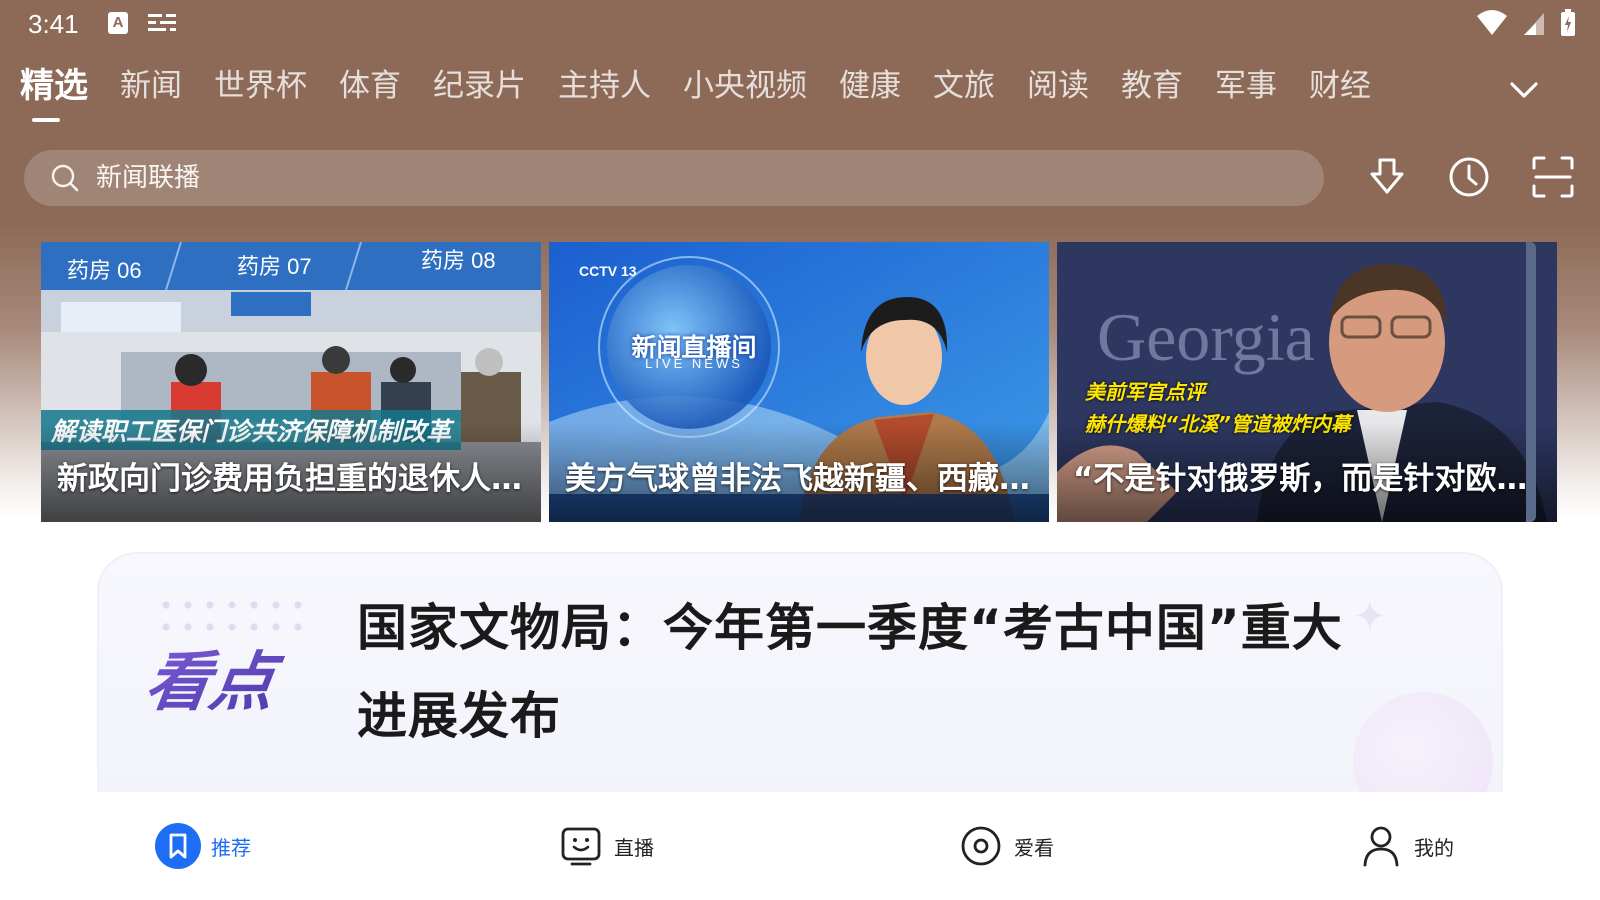 The width and height of the screenshot is (1600, 900). Describe the element at coordinates (1440, 87) in the screenshot. I see `tabs-fade` at that location.